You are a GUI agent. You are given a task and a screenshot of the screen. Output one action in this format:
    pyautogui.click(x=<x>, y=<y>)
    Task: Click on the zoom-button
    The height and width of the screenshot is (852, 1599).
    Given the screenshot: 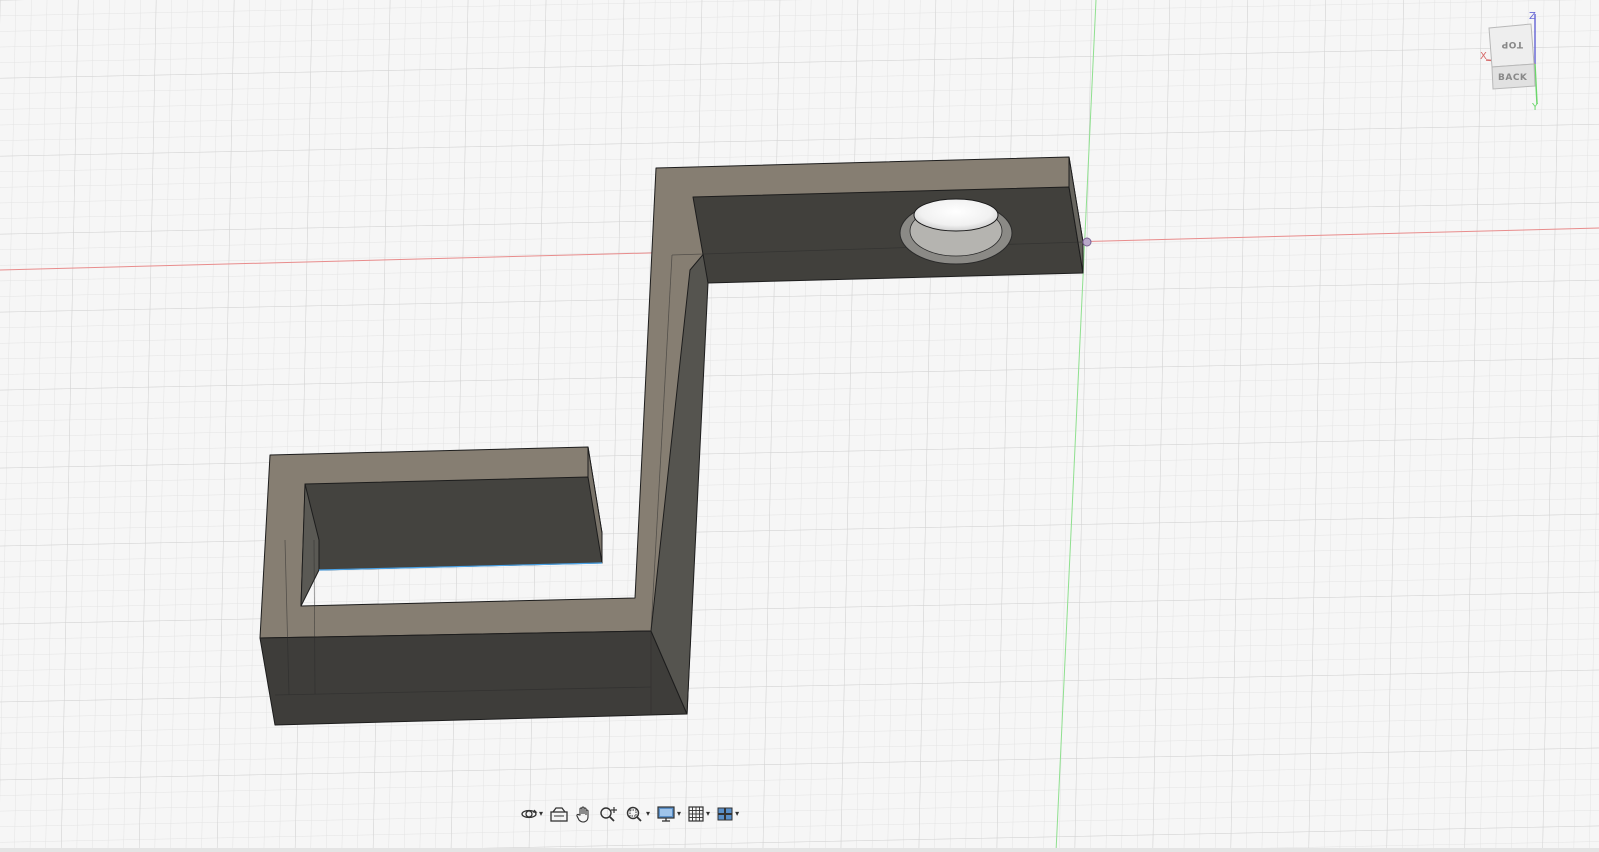 What is the action you would take?
    pyautogui.click(x=609, y=814)
    